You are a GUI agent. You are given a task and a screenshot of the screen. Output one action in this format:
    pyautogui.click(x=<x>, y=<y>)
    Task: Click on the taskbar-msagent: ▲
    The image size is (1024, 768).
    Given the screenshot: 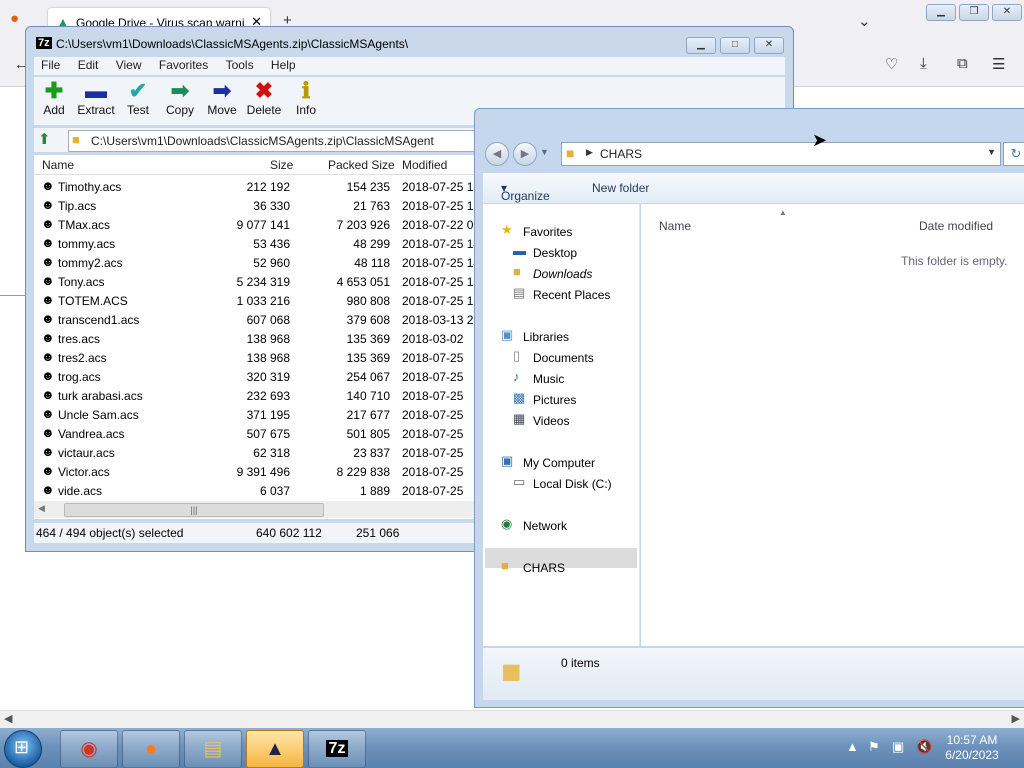 What is the action you would take?
    pyautogui.click(x=275, y=749)
    